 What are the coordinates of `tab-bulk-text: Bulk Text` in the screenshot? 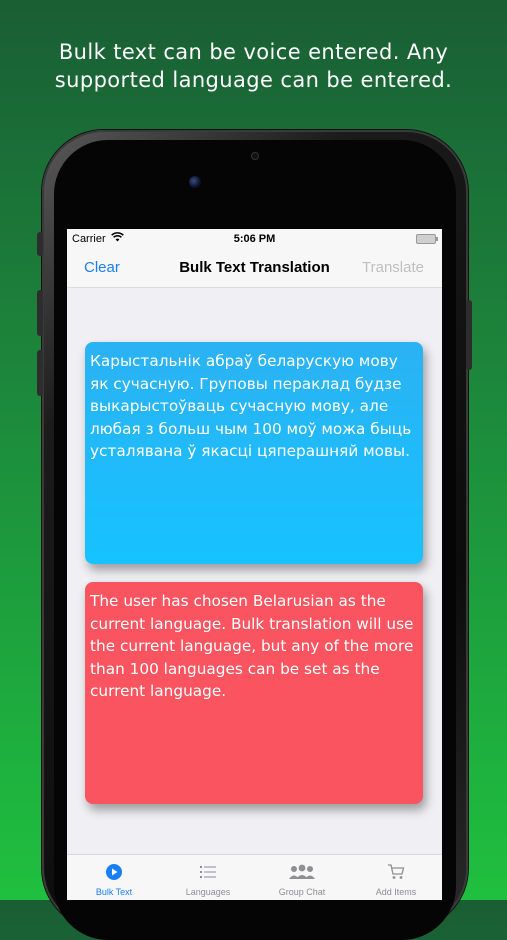 It's located at (114, 880).